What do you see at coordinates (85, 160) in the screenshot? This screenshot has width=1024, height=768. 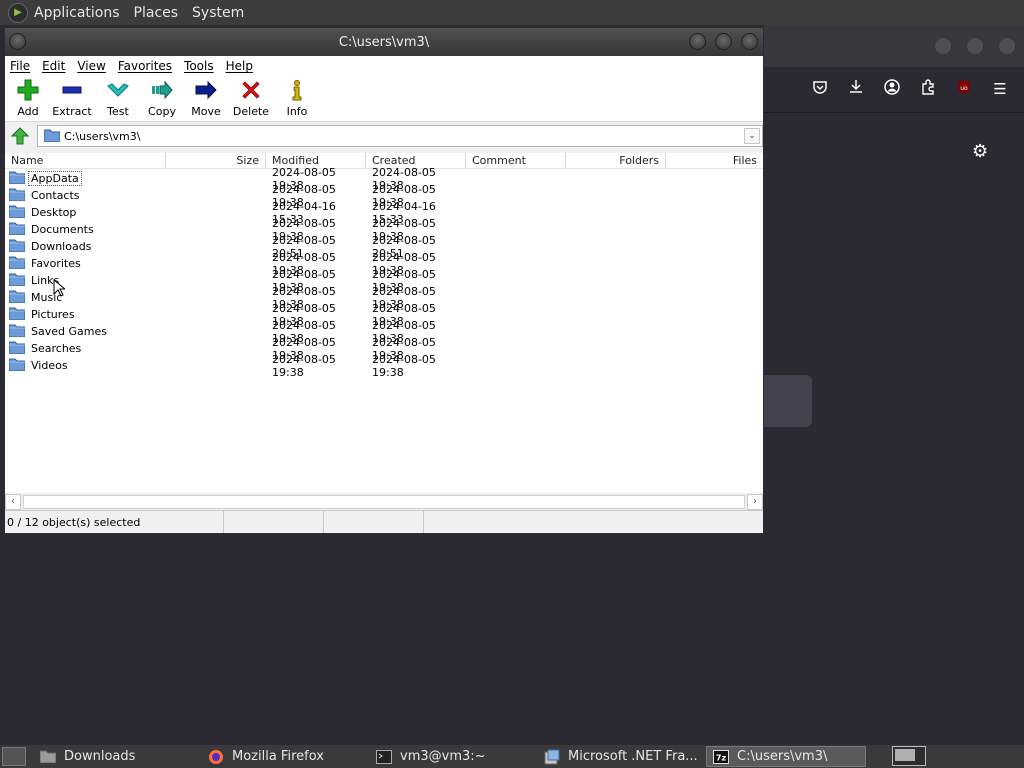 I see `column-header-name: Name` at bounding box center [85, 160].